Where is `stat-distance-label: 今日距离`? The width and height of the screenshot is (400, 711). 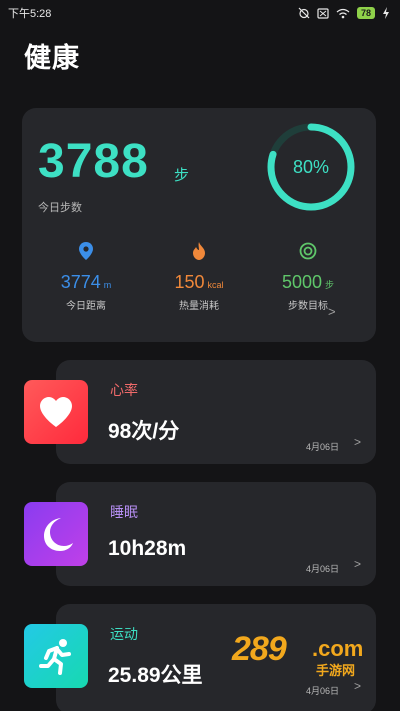 stat-distance-label: 今日距离 is located at coordinates (86, 306).